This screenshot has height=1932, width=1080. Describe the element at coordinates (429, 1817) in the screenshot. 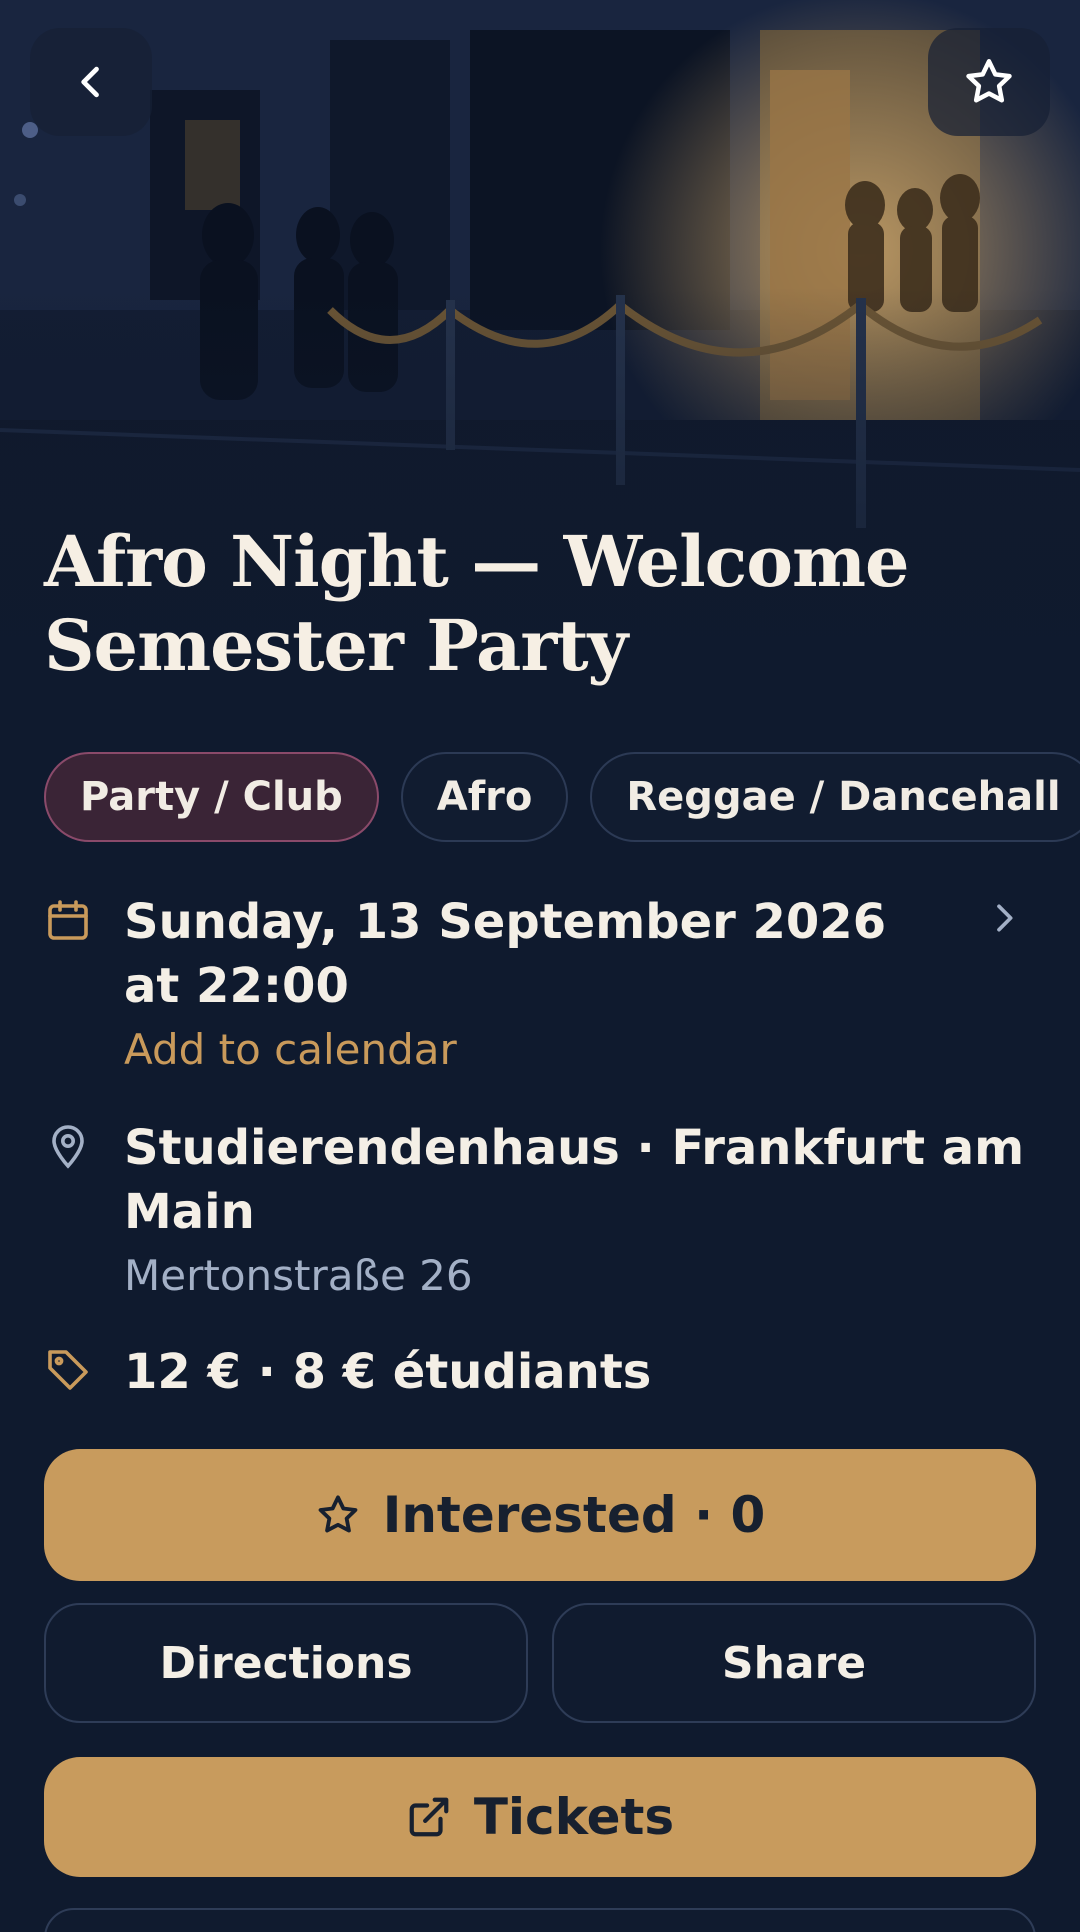

I see `external-link-icon` at that location.